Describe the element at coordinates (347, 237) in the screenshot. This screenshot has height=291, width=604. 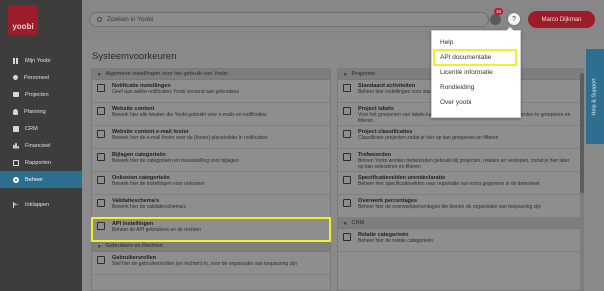
I see `relation-icon` at that location.